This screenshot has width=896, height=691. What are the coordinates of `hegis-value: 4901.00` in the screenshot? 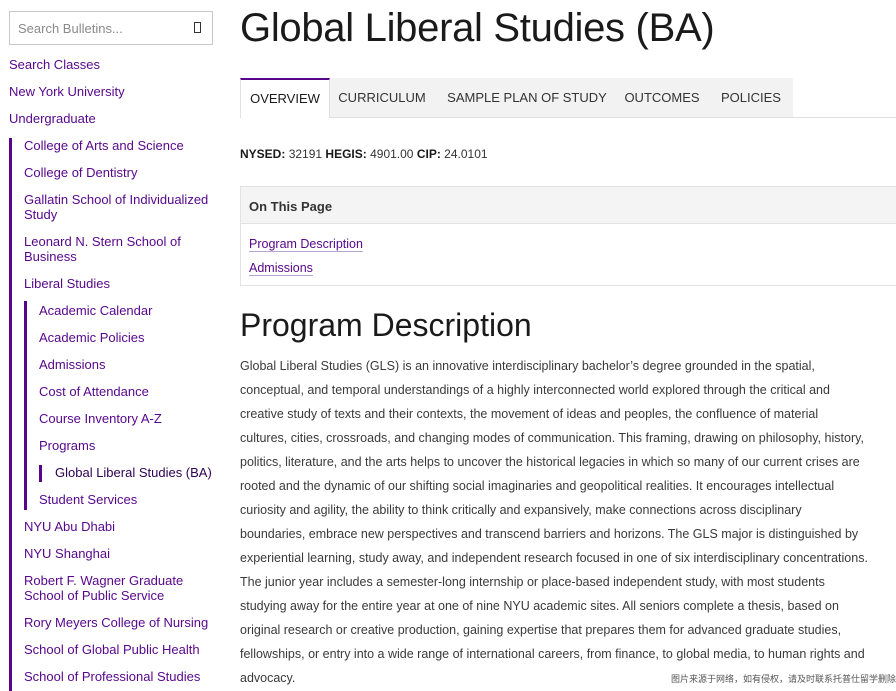 It's located at (392, 154).